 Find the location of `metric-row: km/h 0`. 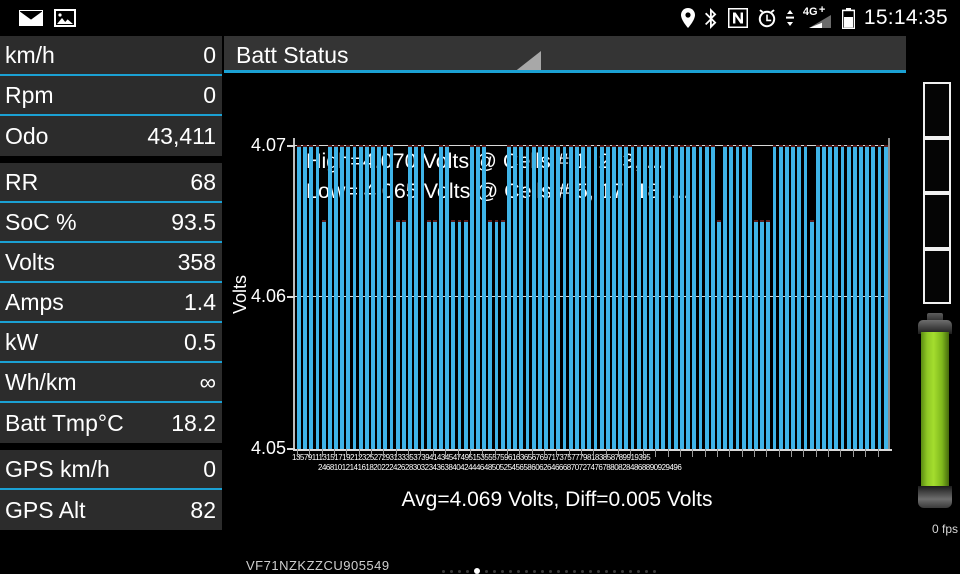

metric-row: km/h 0 is located at coordinates (111, 56).